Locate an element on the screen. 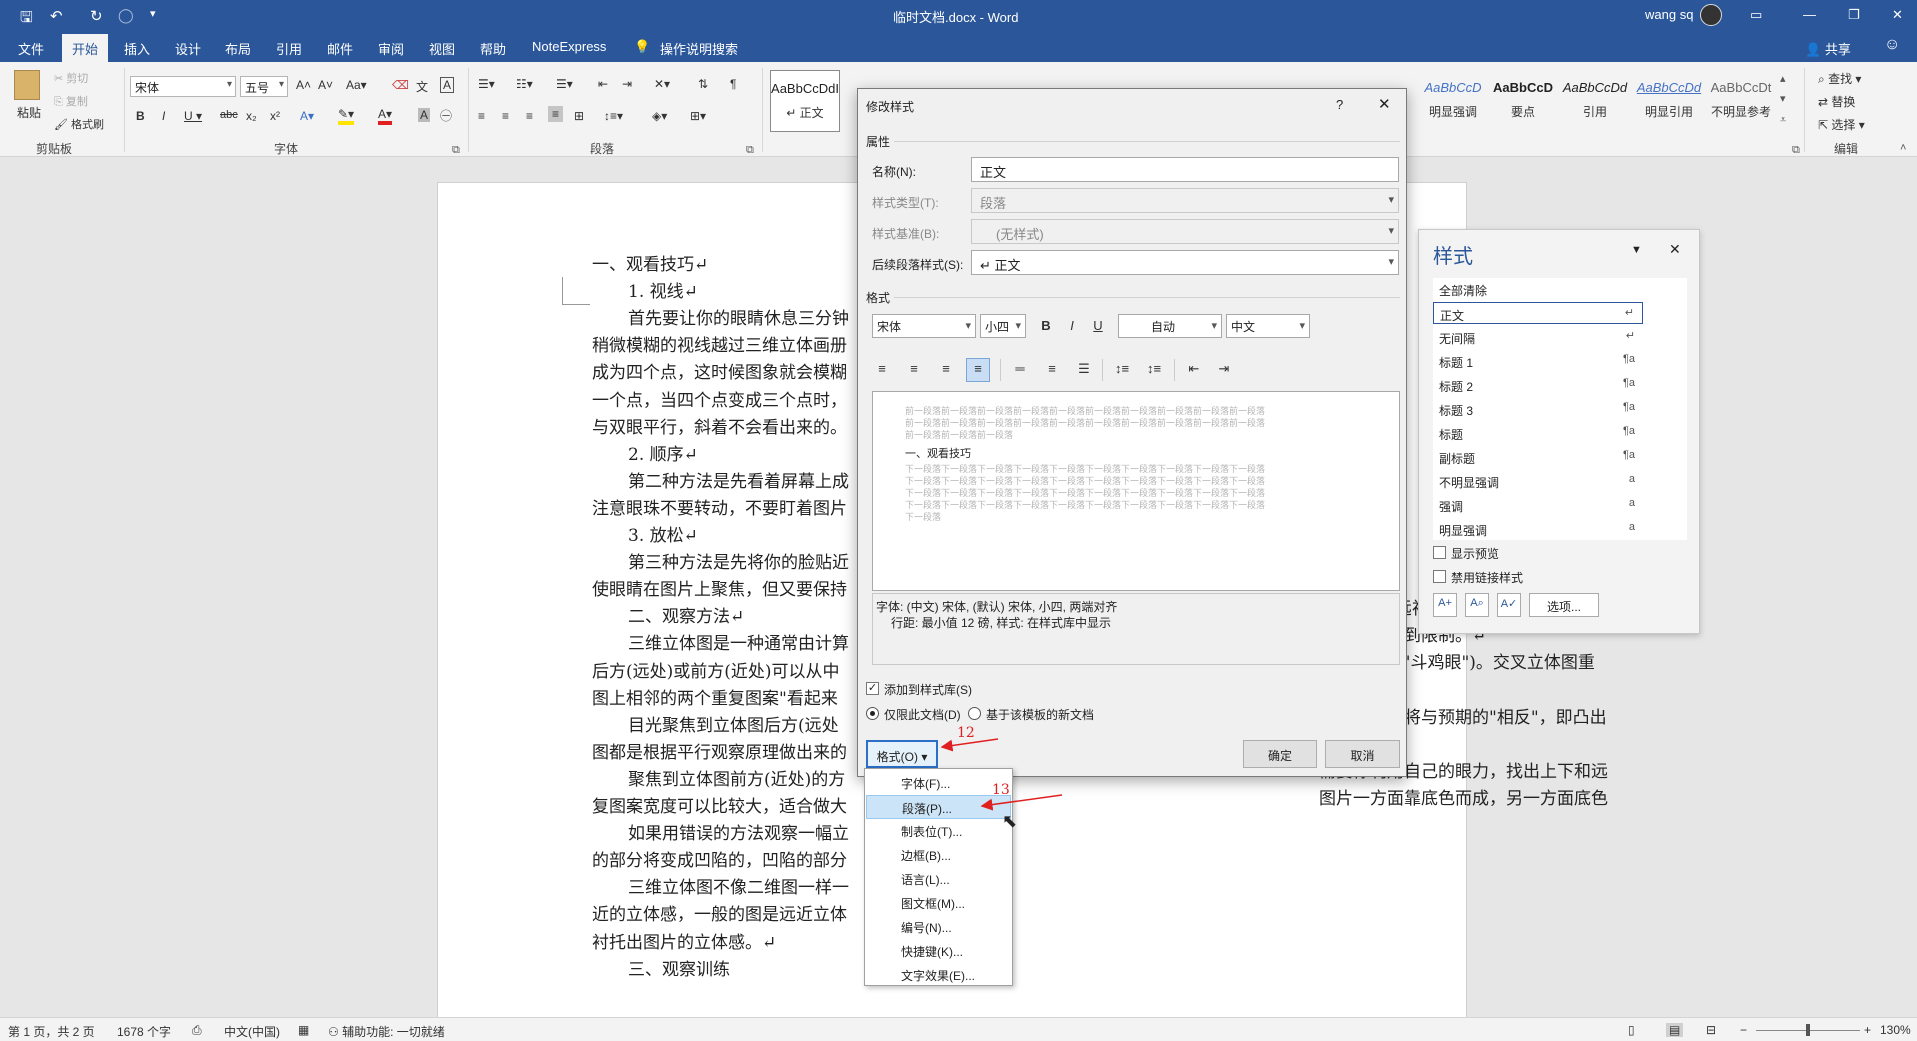 The width and height of the screenshot is (1917, 1041). decrease-indent-icon: ⇤ is located at coordinates (603, 84).